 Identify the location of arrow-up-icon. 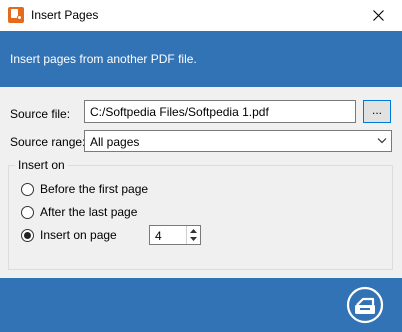
(193, 231).